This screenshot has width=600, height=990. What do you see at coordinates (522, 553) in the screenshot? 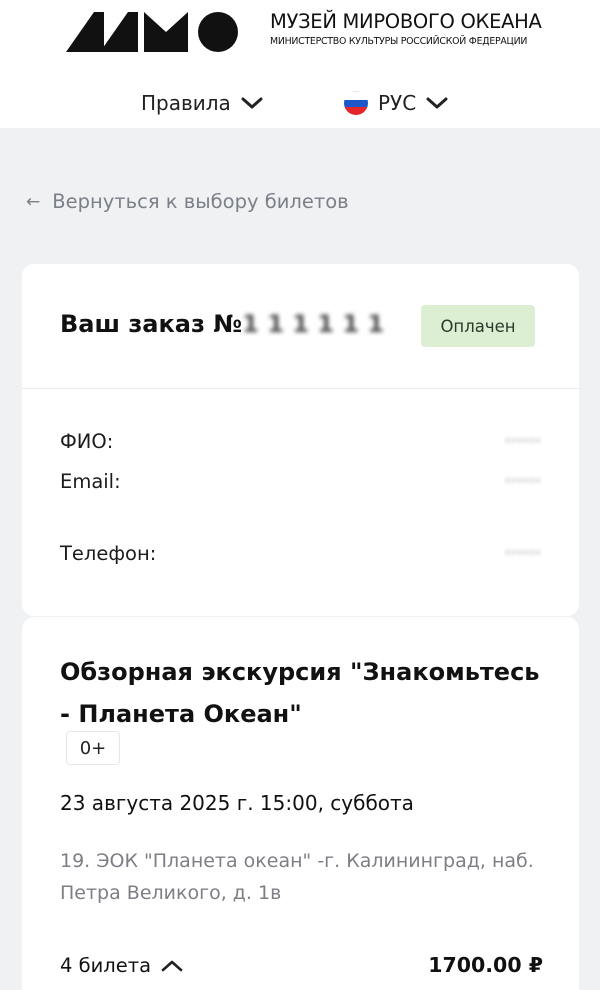
I see `phone-value: ······` at bounding box center [522, 553].